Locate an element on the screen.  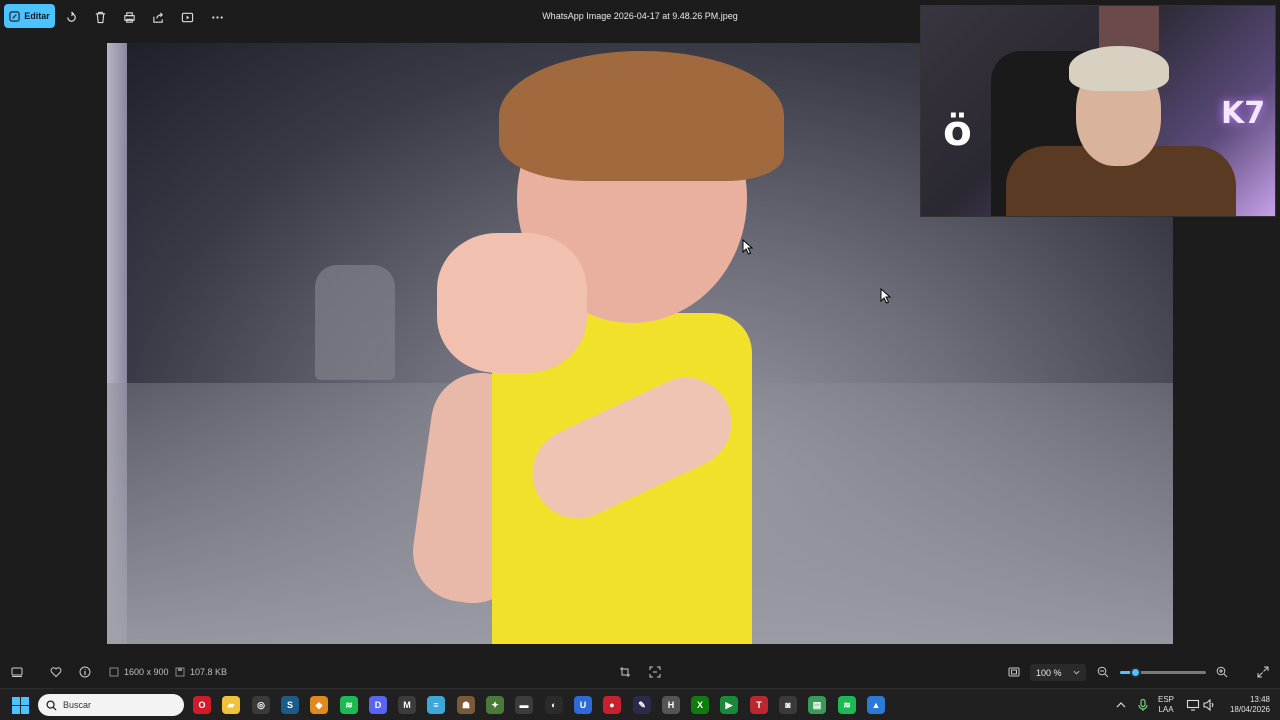
app-cm-icon: M is located at coordinates (407, 705).